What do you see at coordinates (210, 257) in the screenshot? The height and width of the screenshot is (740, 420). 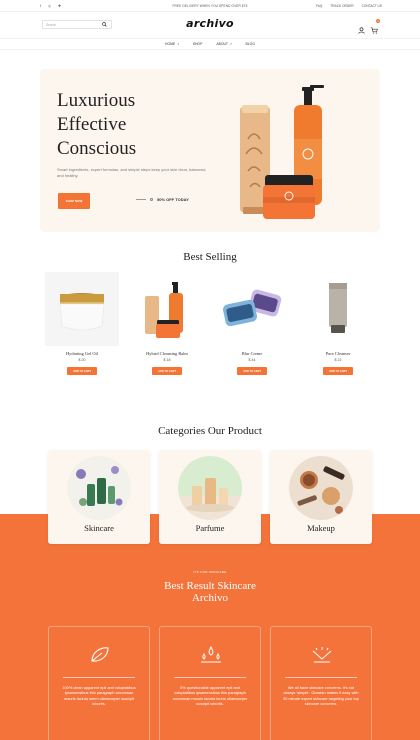 I see `best-selling-title: Best Selling` at bounding box center [210, 257].